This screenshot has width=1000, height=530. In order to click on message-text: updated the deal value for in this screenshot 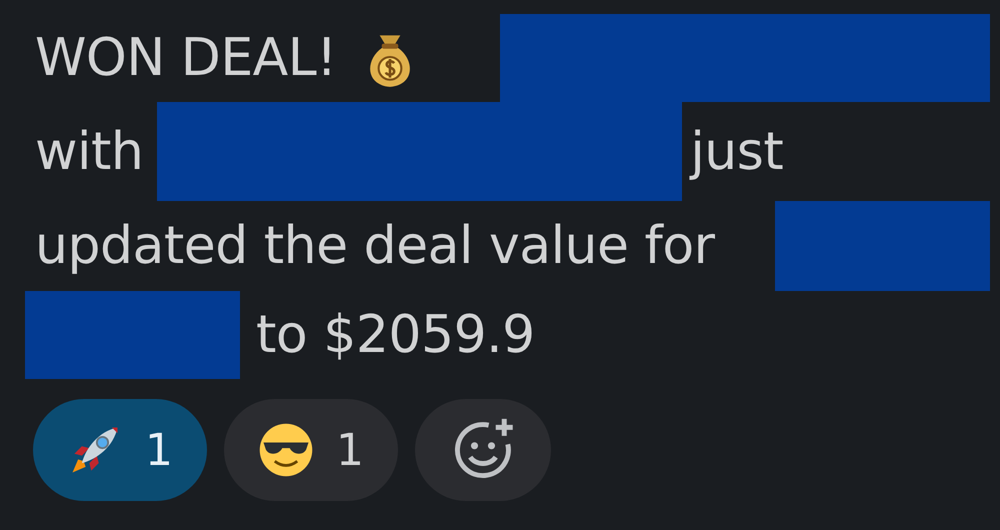, I will do `click(375, 246)`.